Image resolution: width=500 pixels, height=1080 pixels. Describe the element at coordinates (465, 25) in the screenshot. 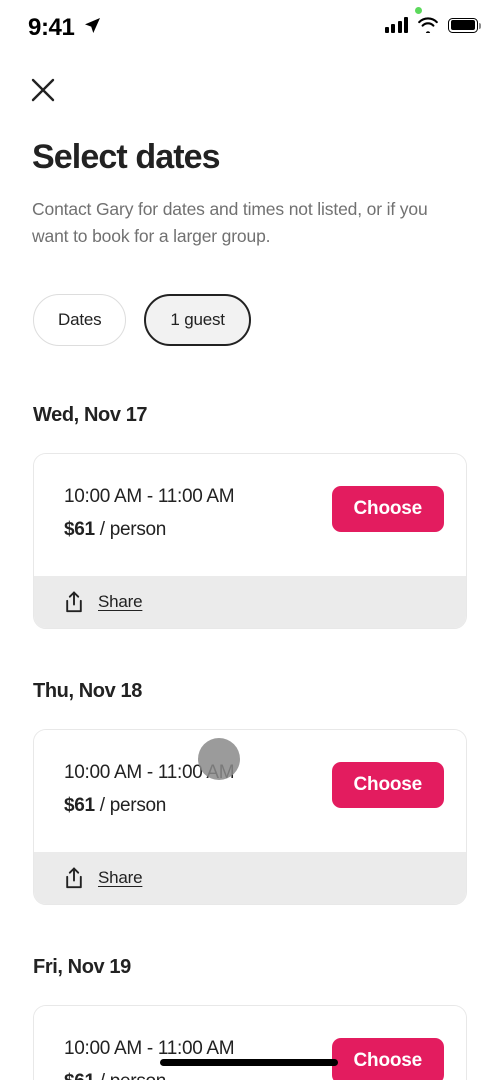

I see `battery-full-icon` at that location.